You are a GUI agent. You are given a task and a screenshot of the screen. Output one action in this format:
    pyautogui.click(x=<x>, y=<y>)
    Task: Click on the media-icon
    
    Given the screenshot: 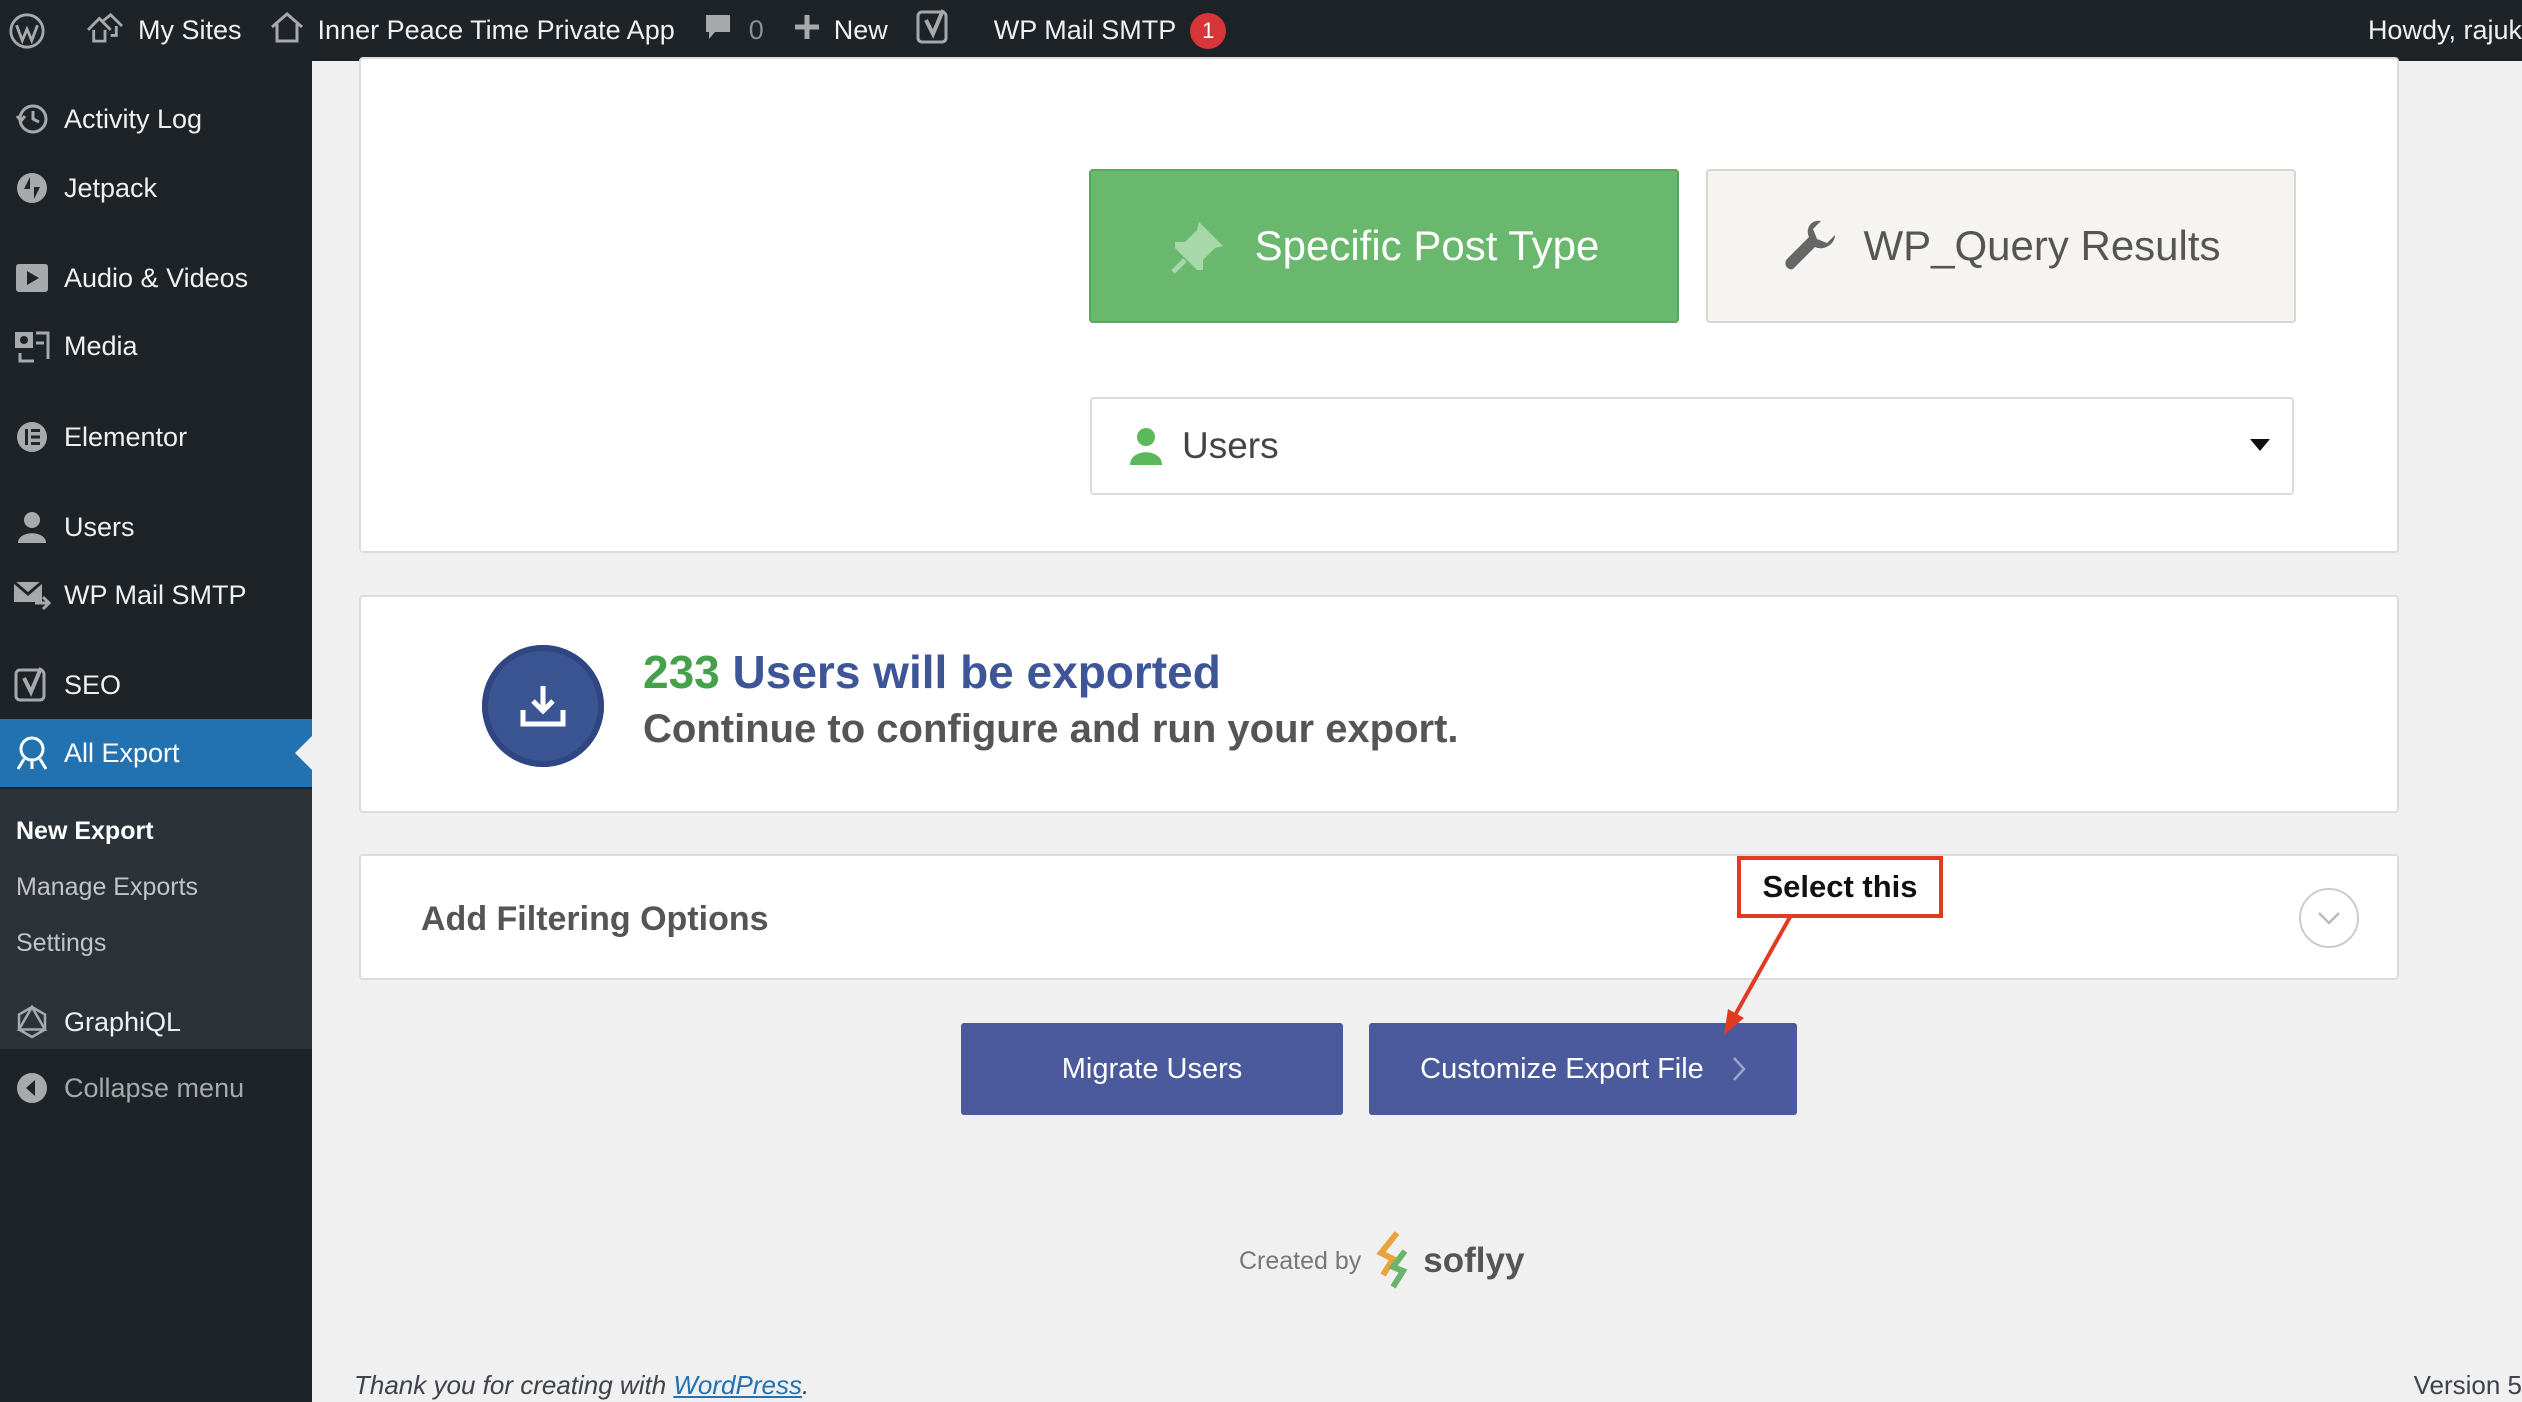 What is the action you would take?
    pyautogui.click(x=32, y=346)
    